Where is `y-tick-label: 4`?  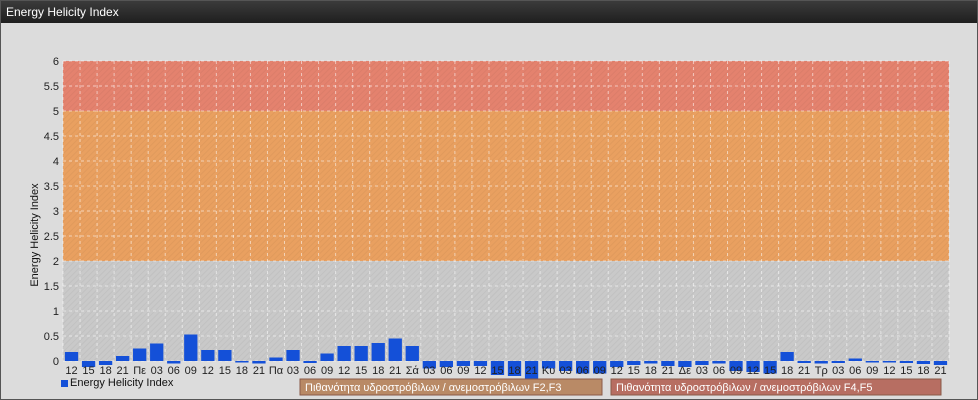 y-tick-label: 4 is located at coordinates (56, 162).